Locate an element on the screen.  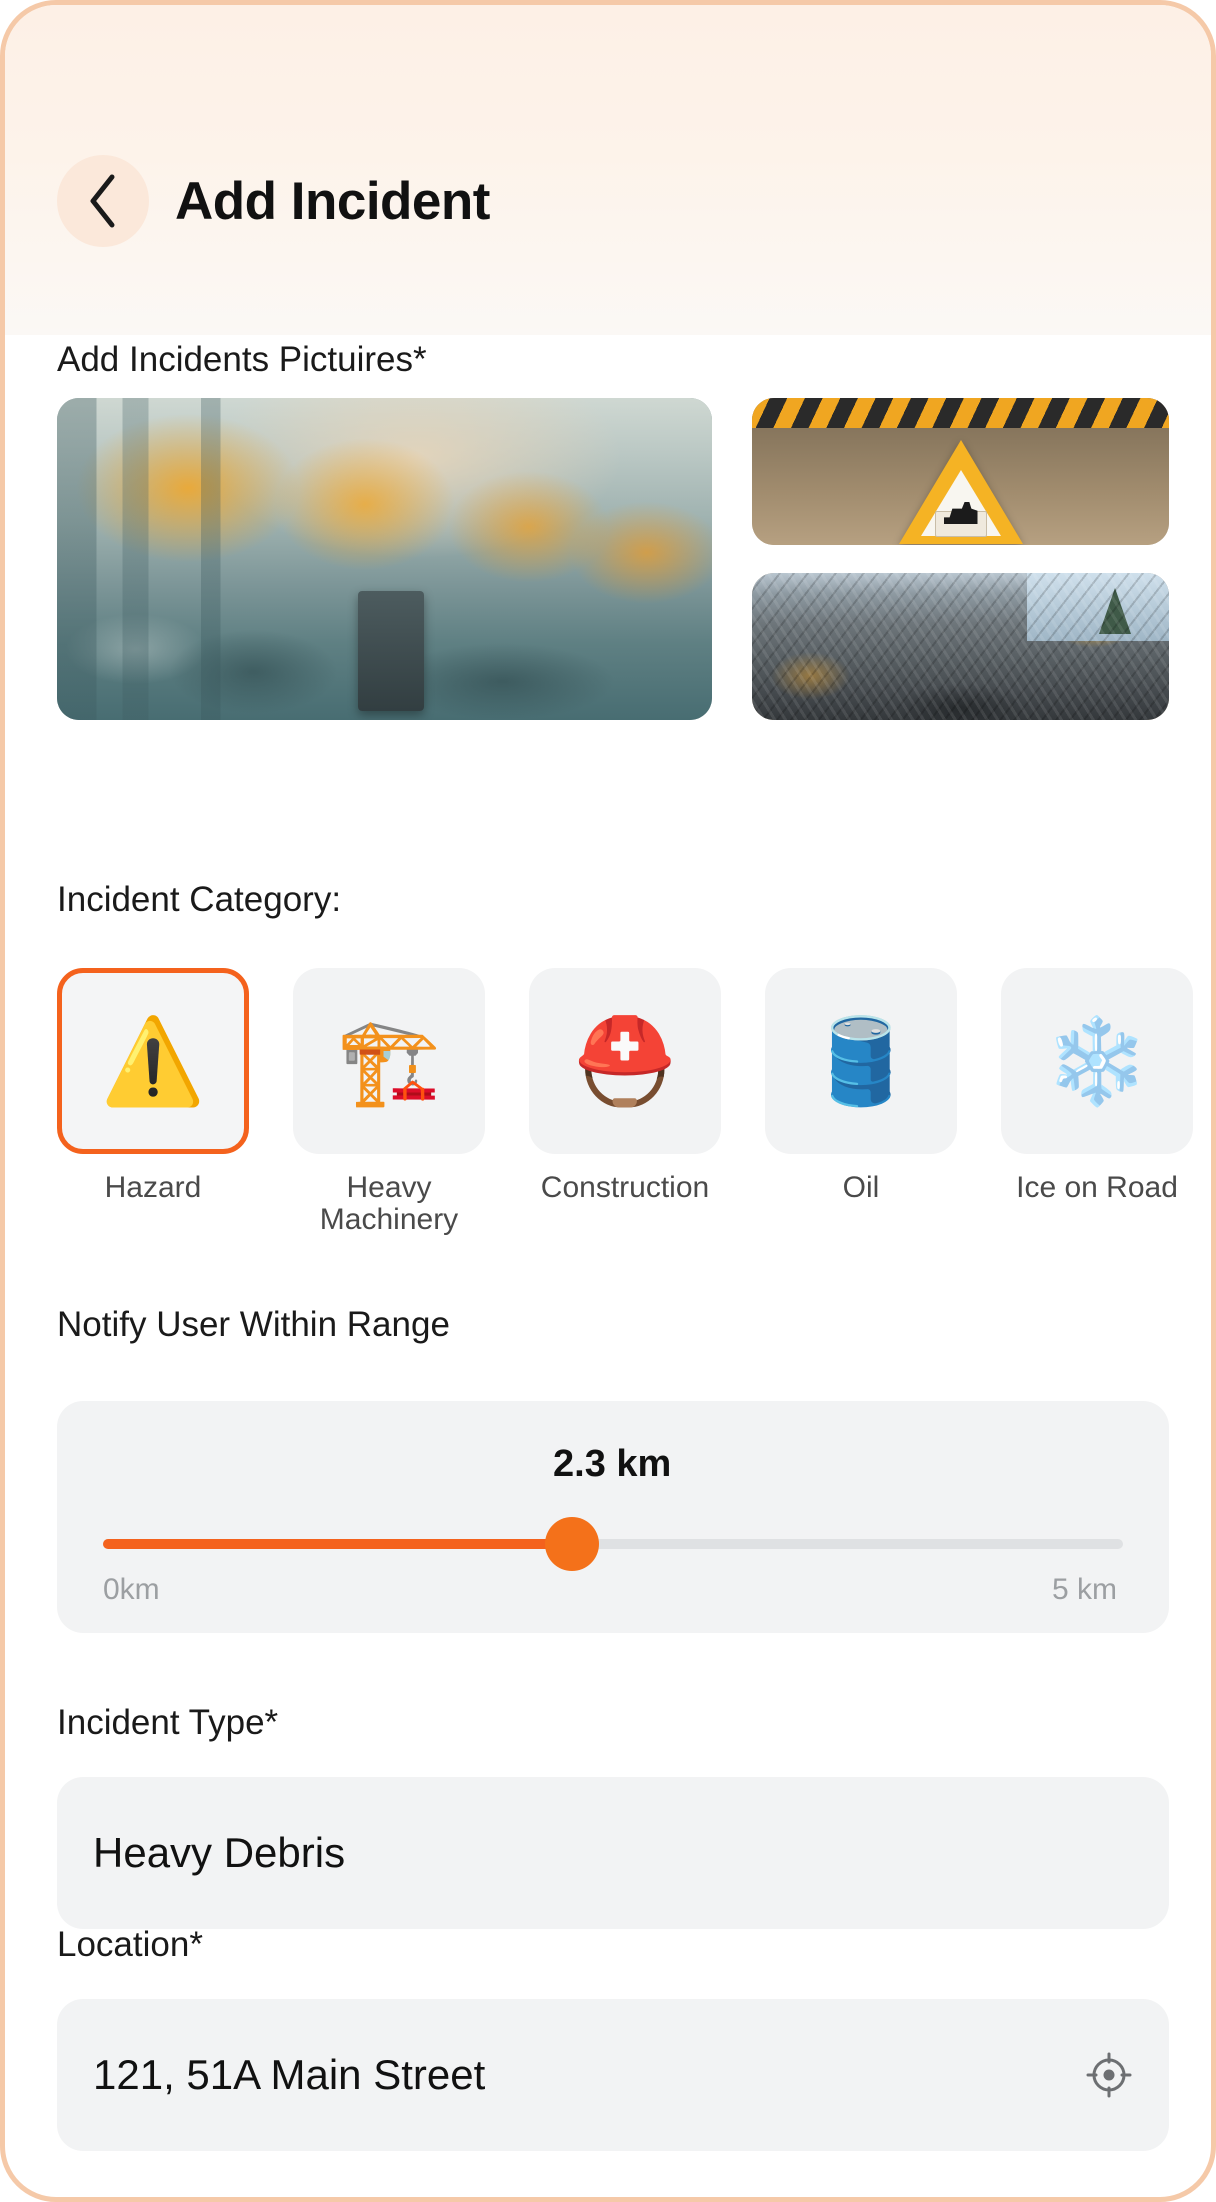
range-slider is located at coordinates (613, 1544).